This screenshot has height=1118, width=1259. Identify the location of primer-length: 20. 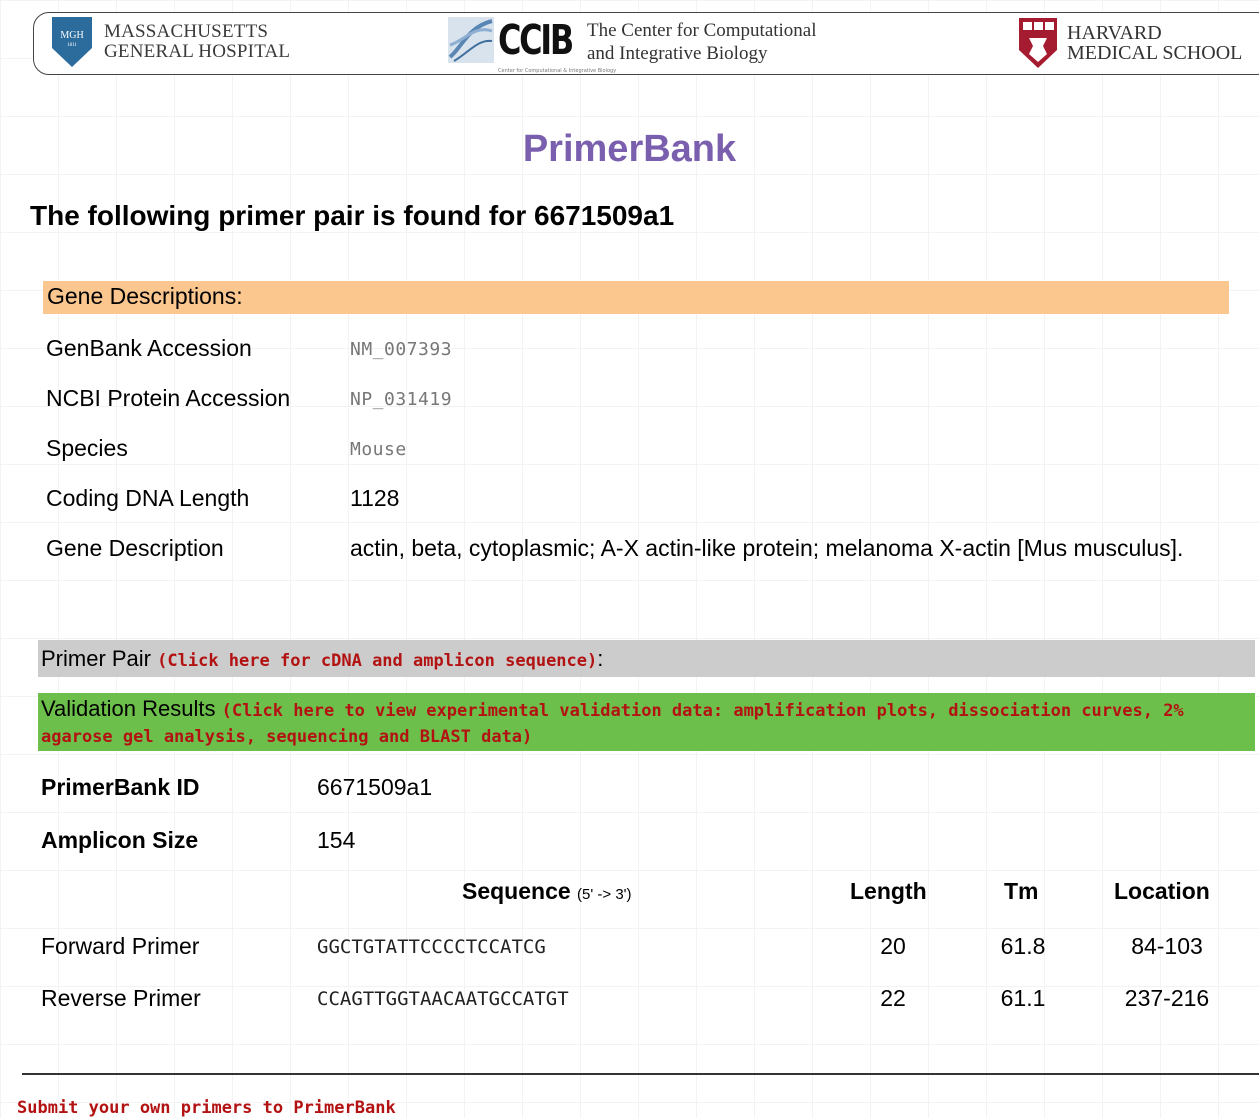
(893, 946).